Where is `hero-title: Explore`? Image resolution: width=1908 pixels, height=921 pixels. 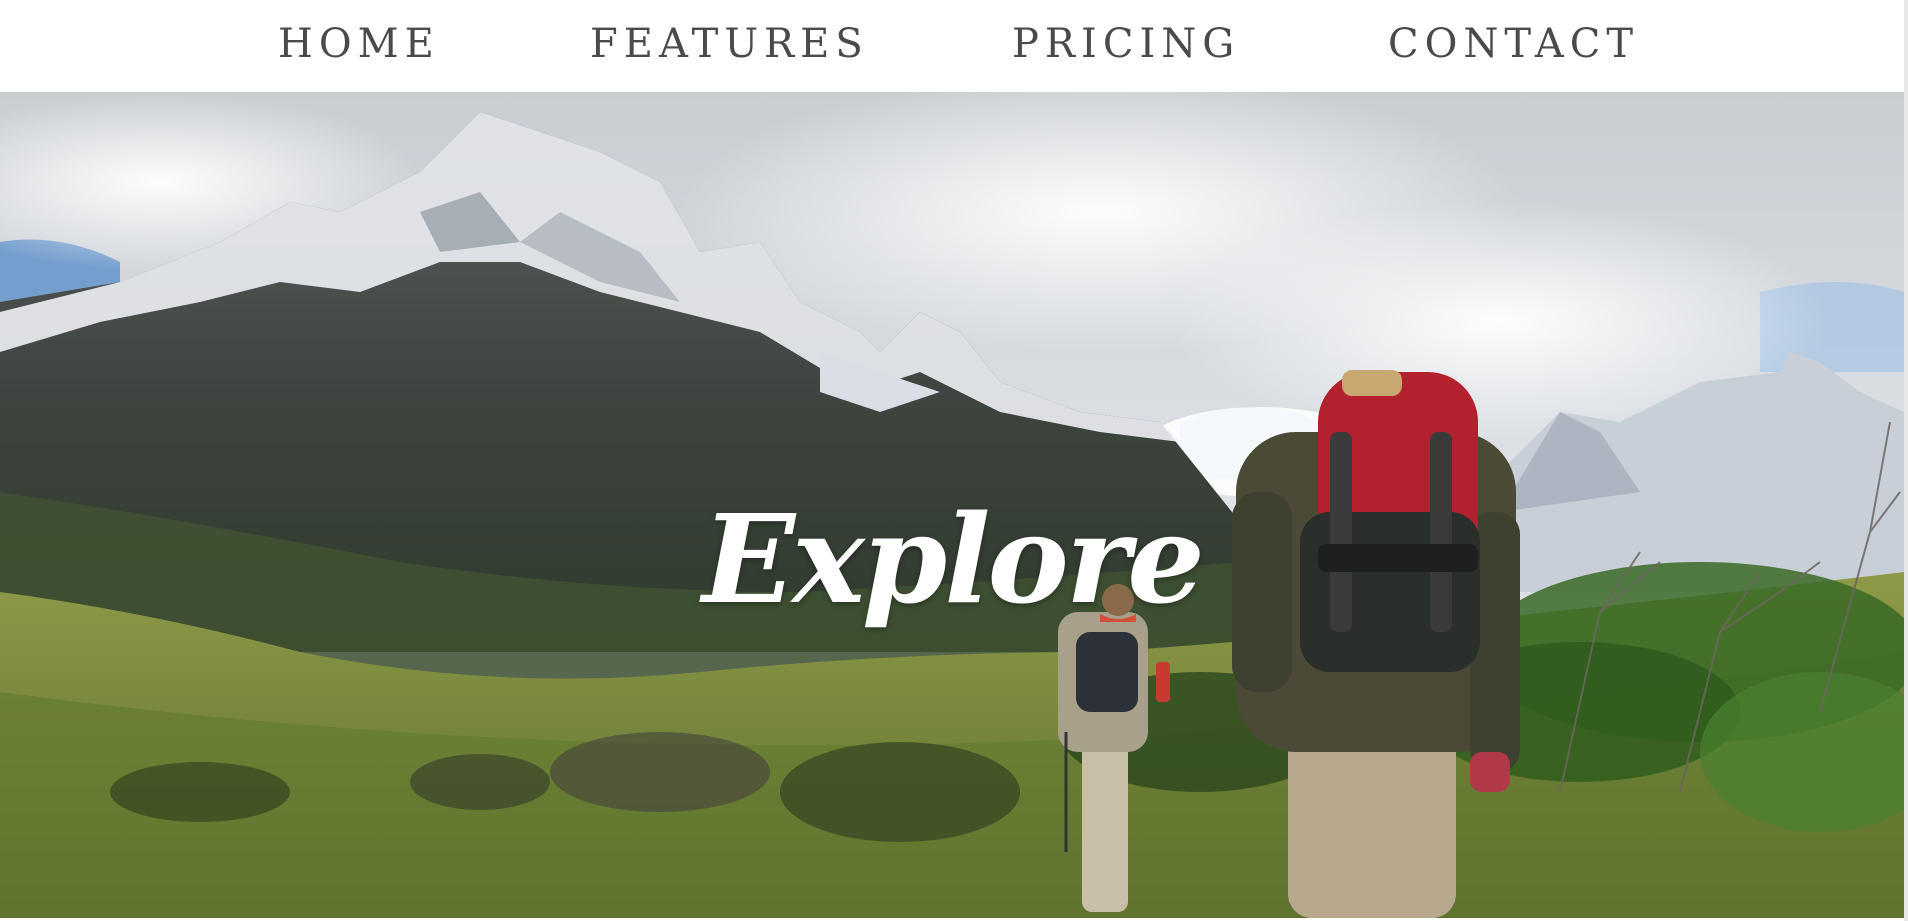
hero-title: Explore is located at coordinates (953, 559).